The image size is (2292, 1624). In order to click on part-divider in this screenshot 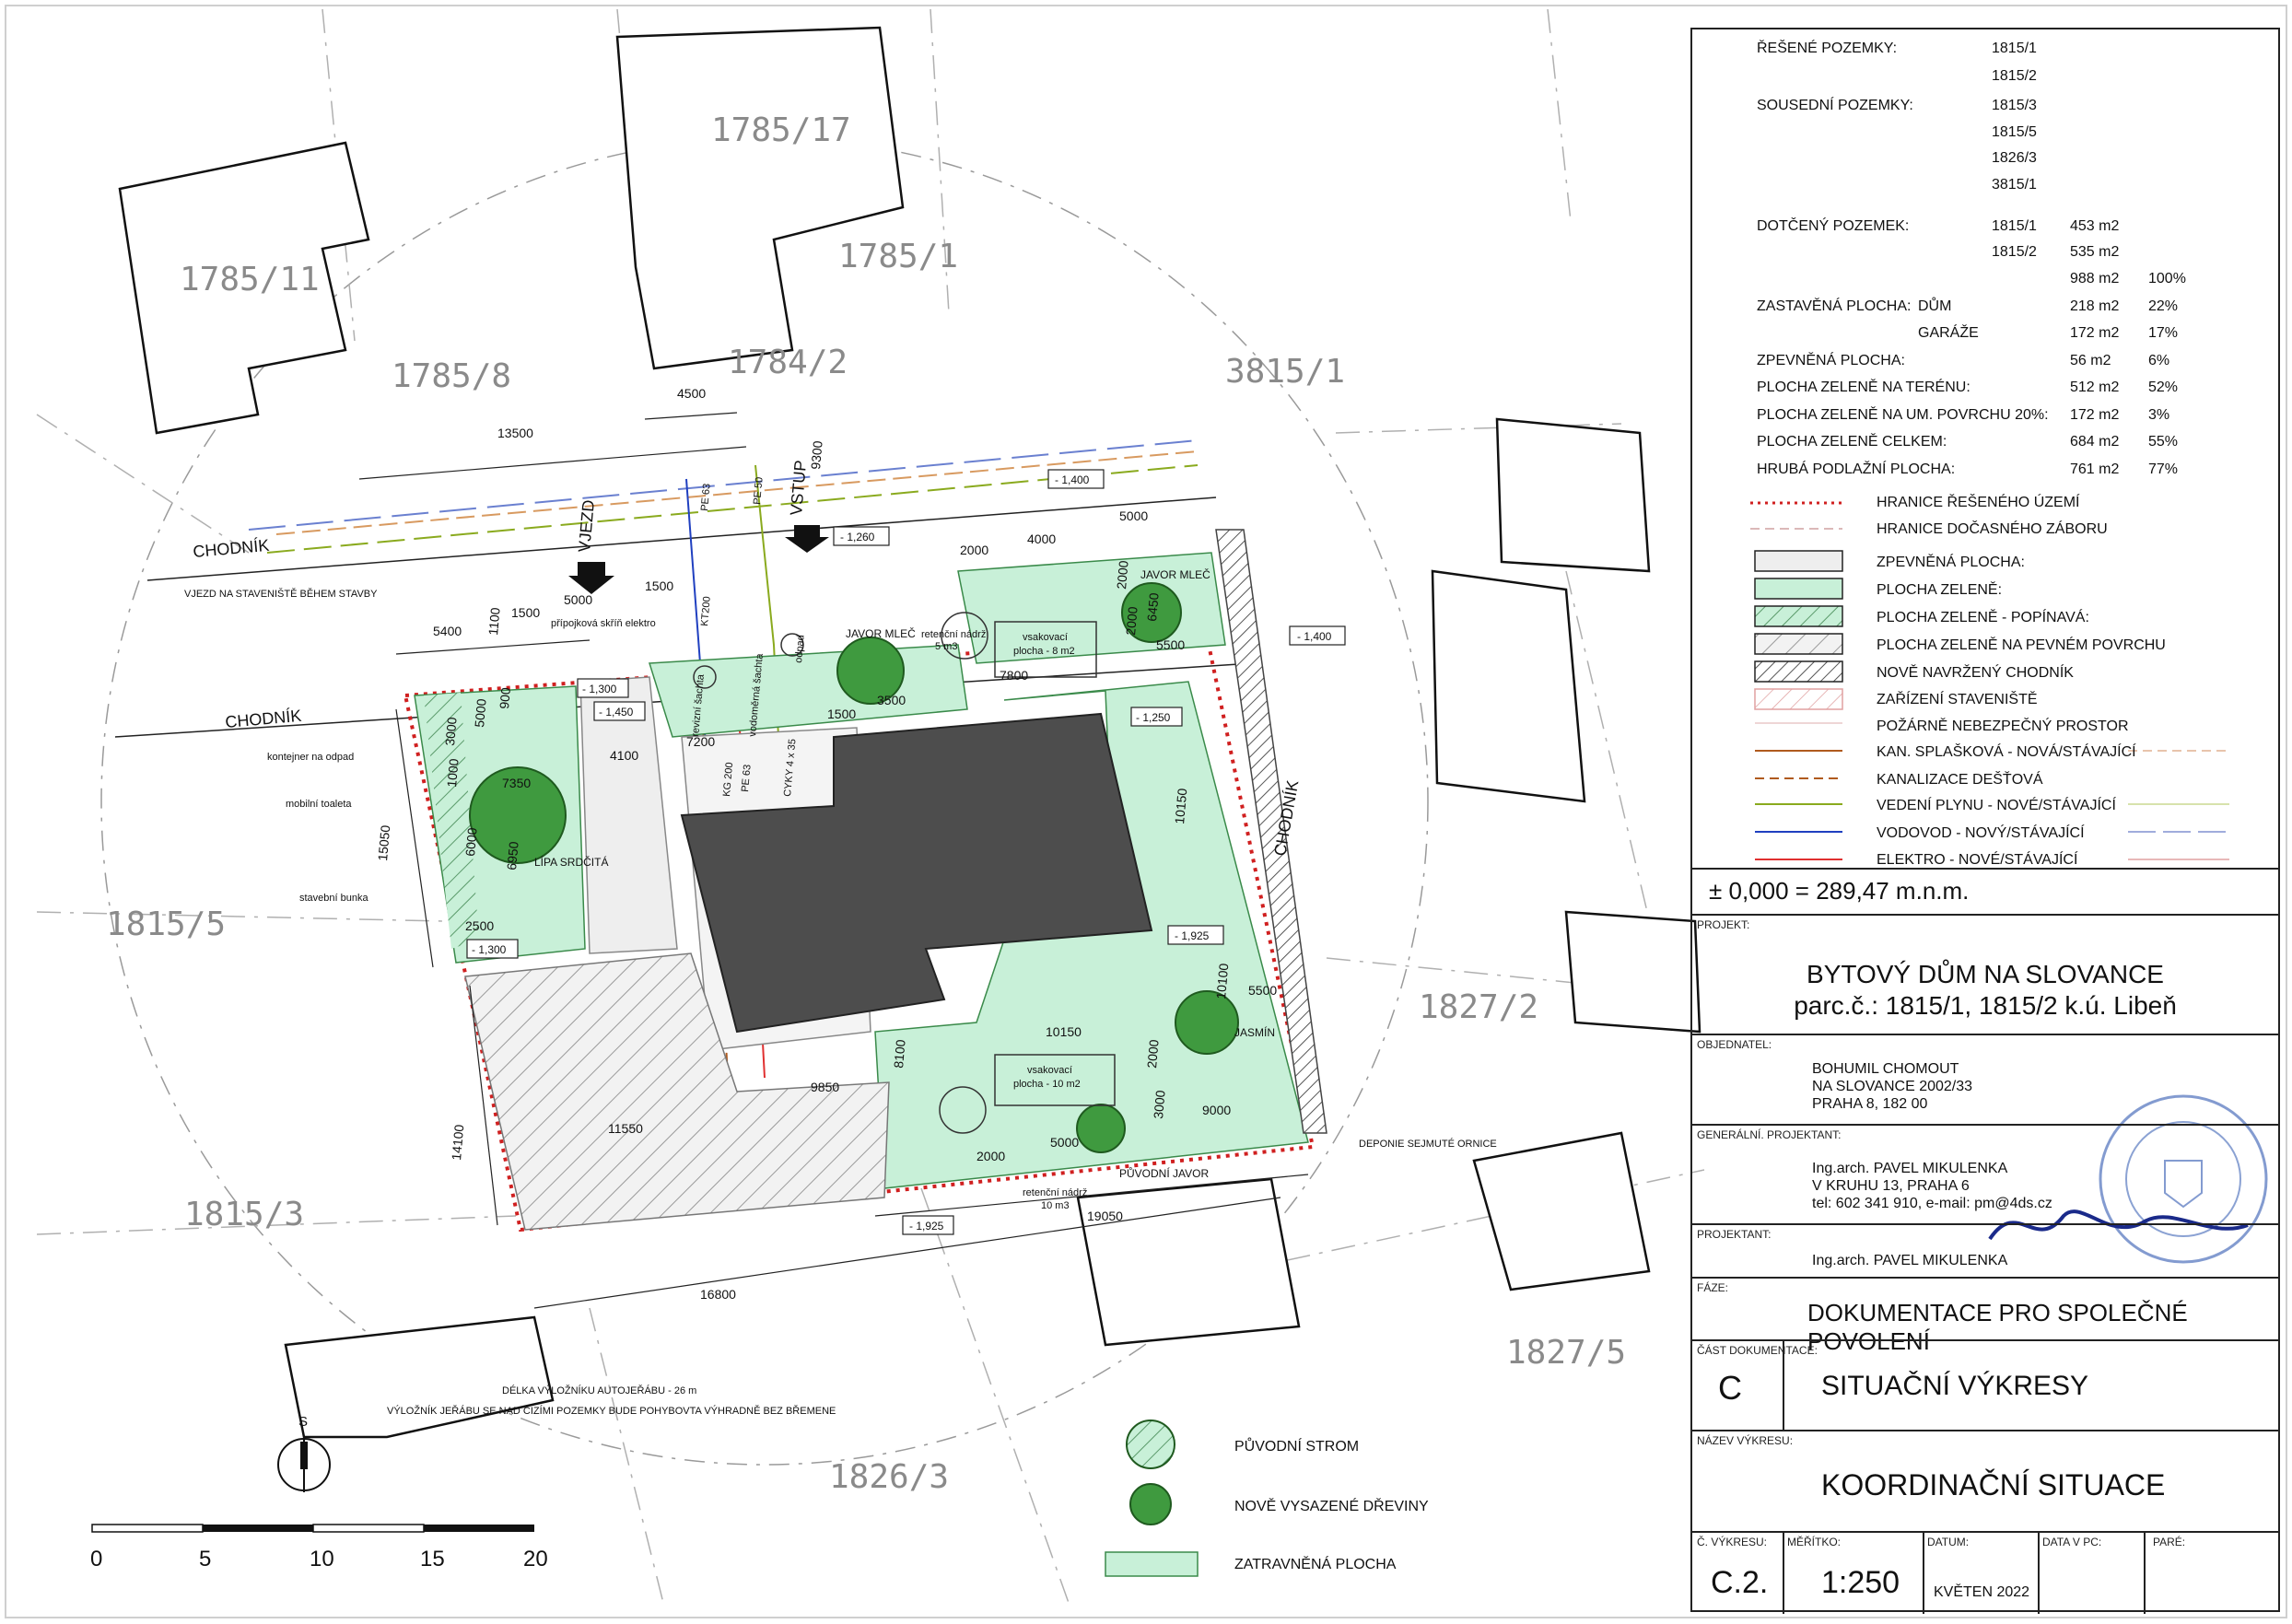, I will do `click(1784, 1386)`.